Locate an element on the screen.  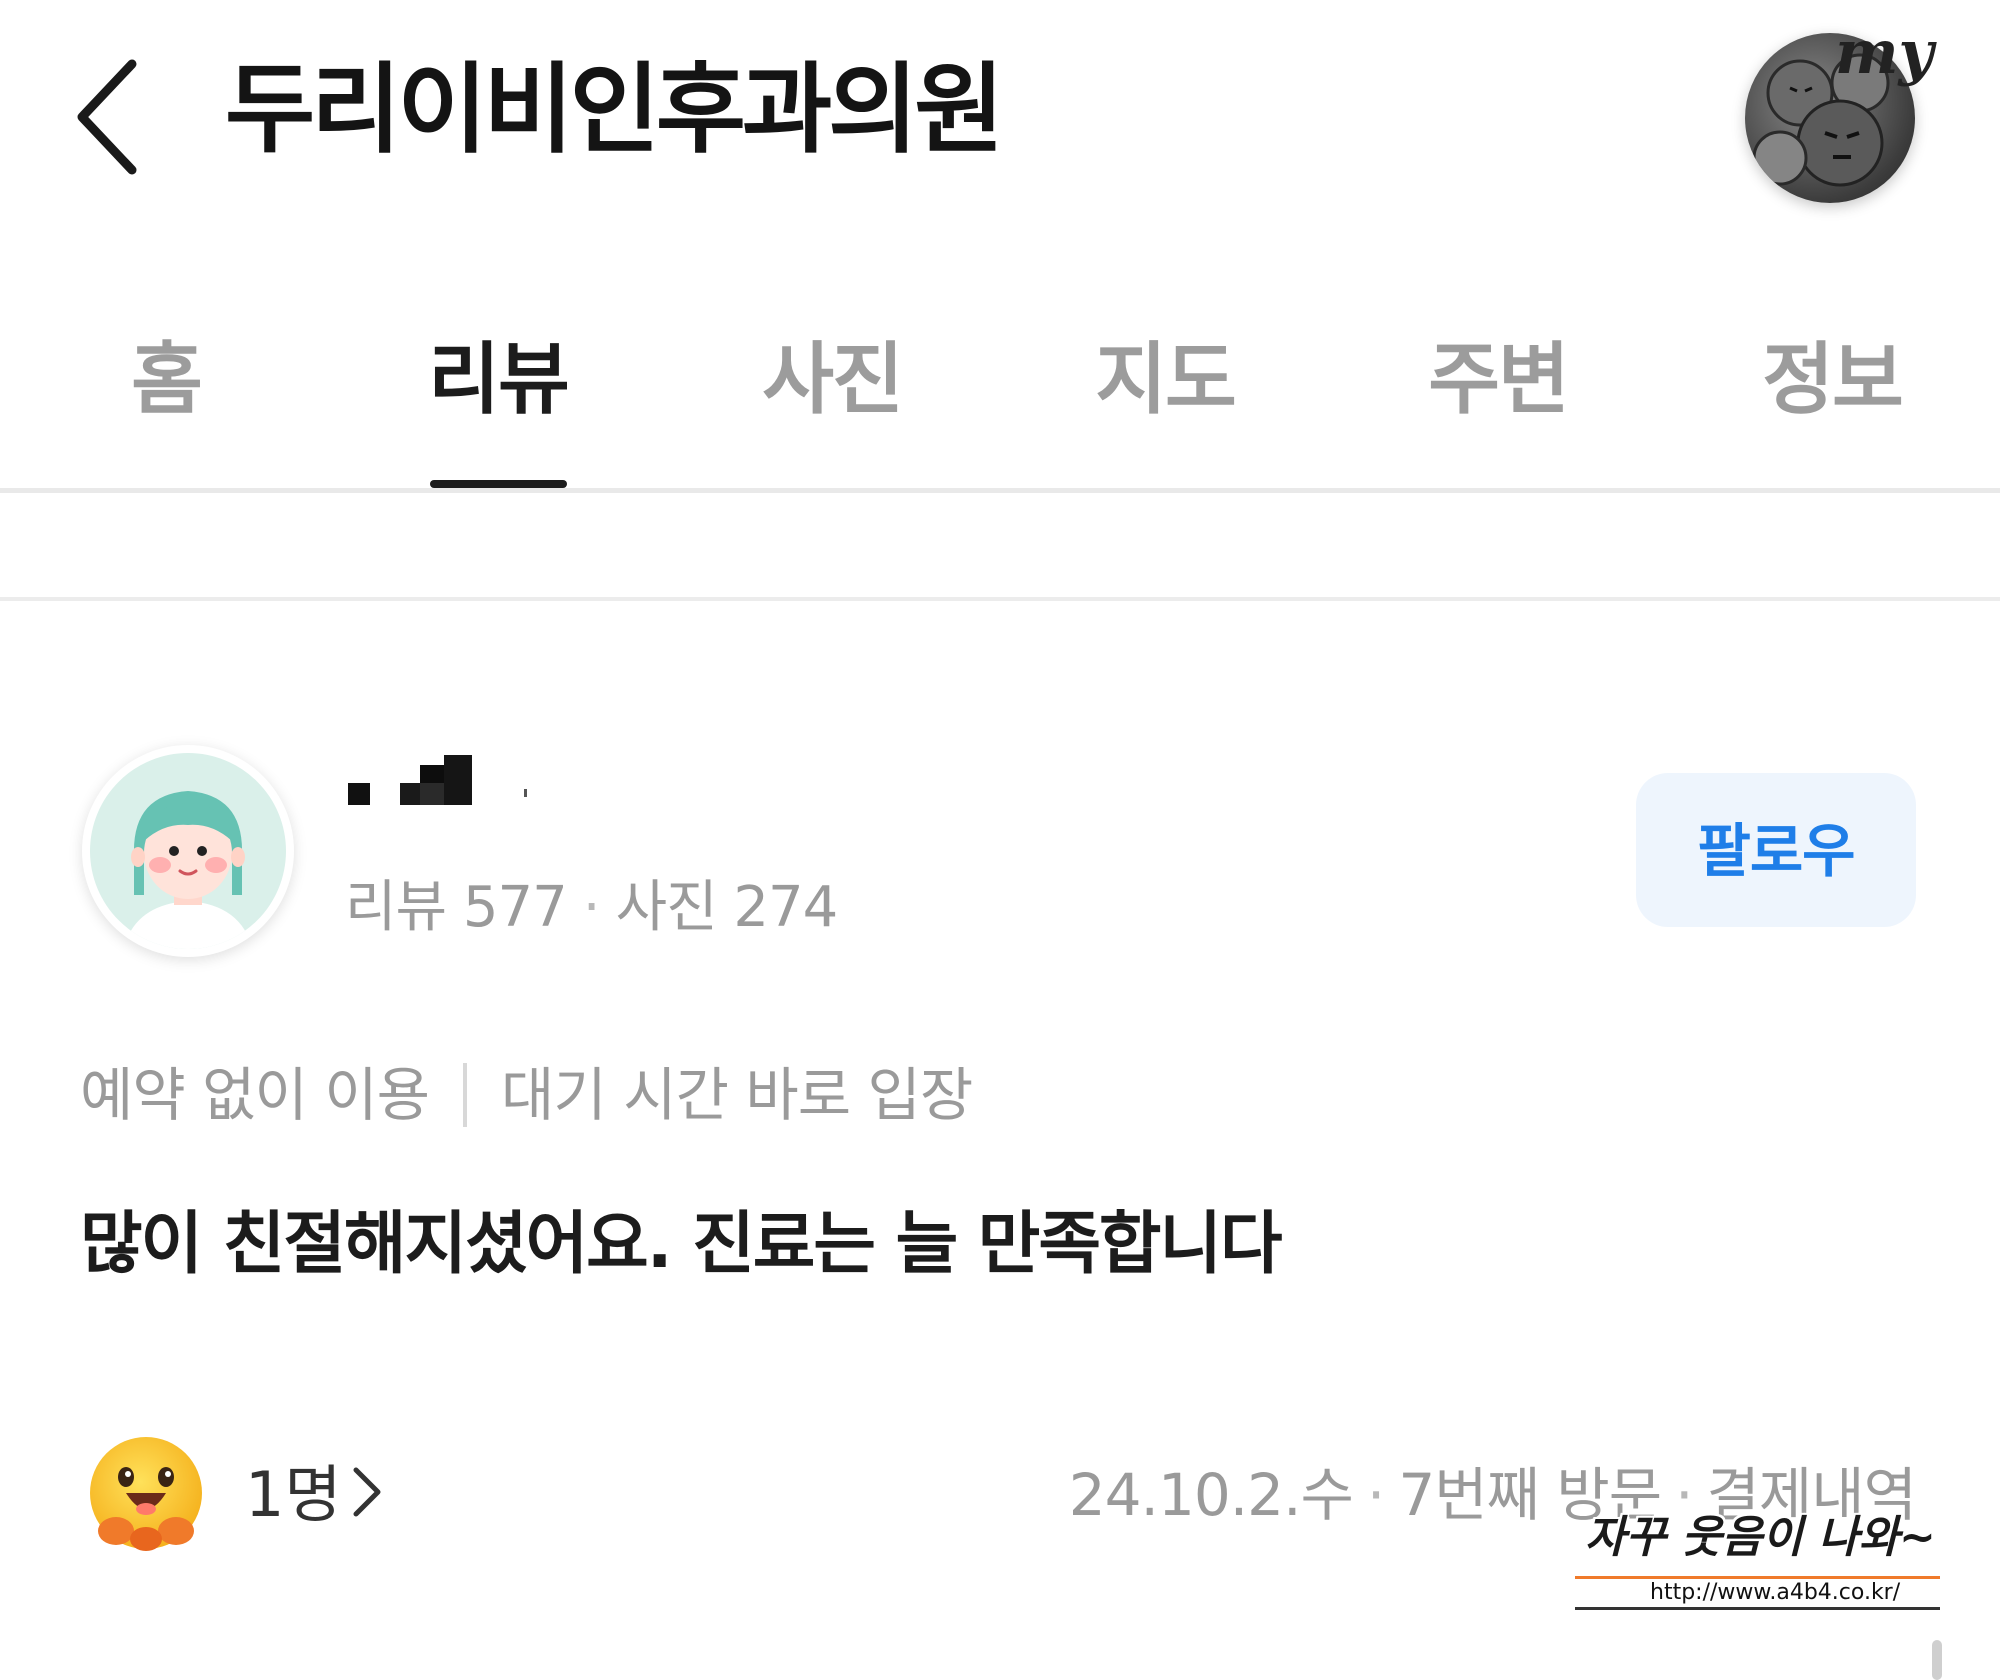
tag-no-reservation: 예약 없이 이용 is located at coordinates (255, 1095).